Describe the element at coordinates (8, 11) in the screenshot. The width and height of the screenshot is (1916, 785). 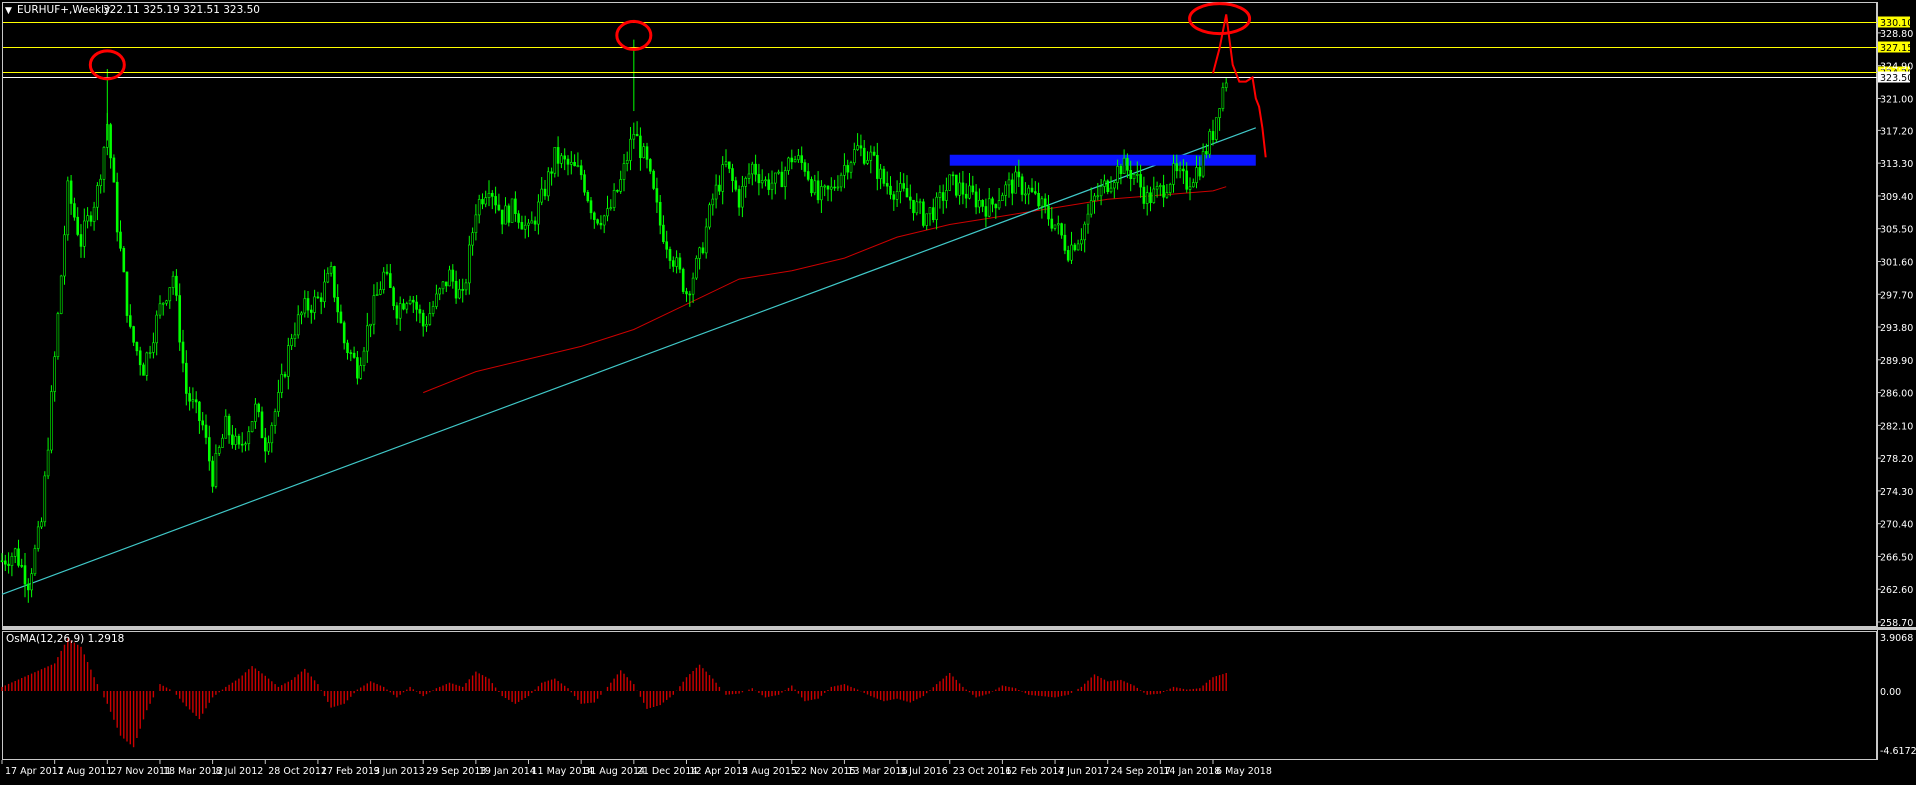
I see `collapse-triangle-icon: ▼` at that location.